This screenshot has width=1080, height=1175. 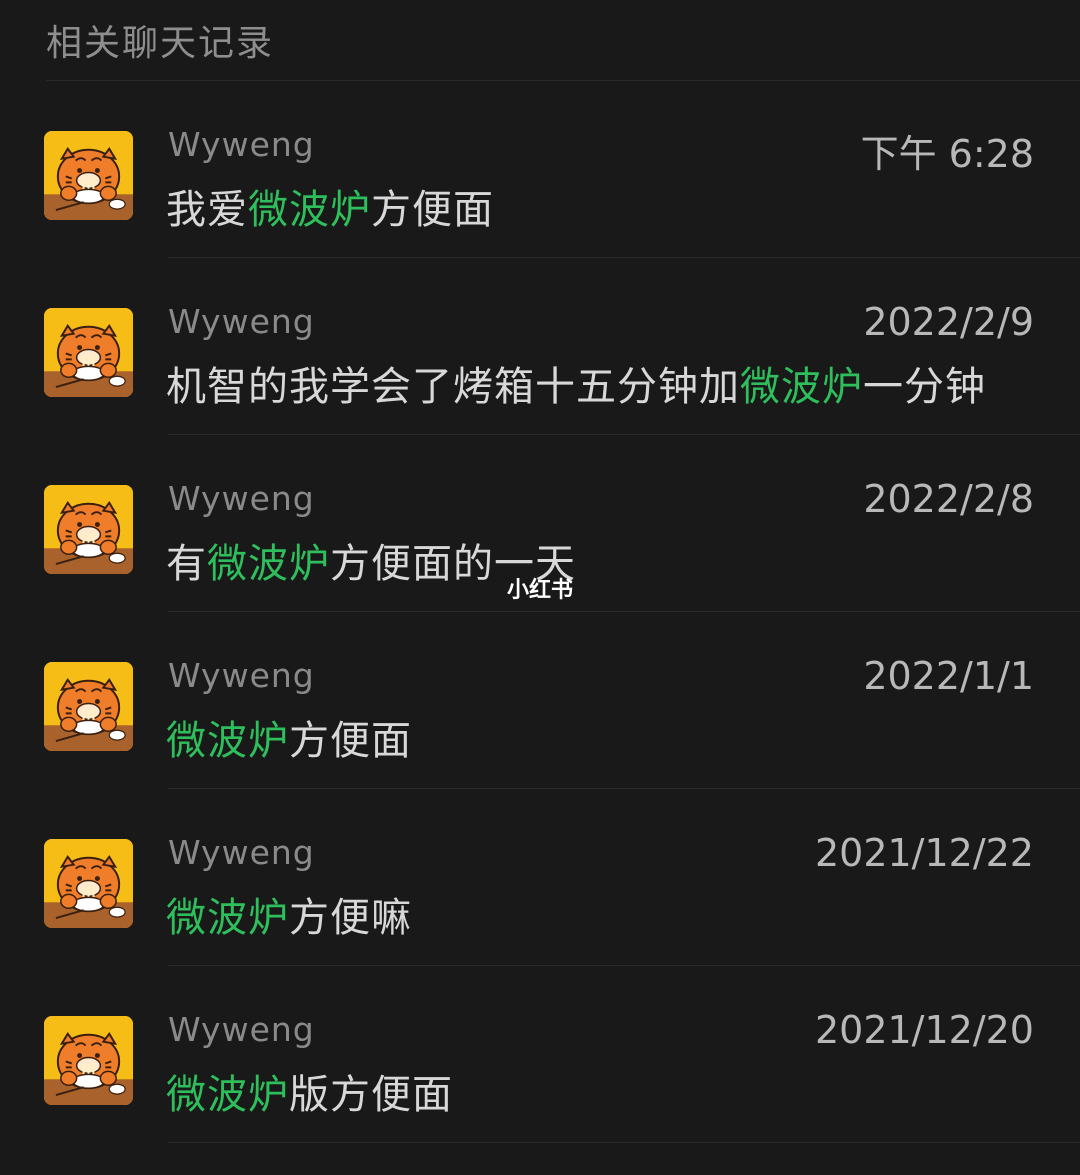 What do you see at coordinates (540, 590) in the screenshot?
I see `watermark: 小红书` at bounding box center [540, 590].